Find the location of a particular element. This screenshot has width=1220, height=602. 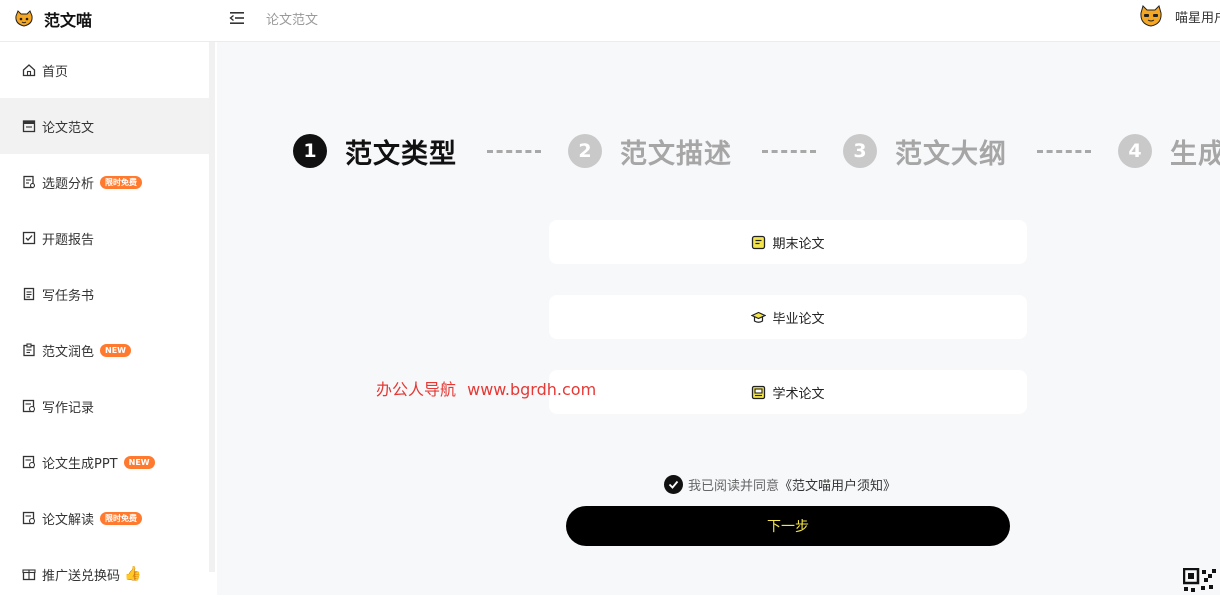

gift-icon is located at coordinates (29, 575).